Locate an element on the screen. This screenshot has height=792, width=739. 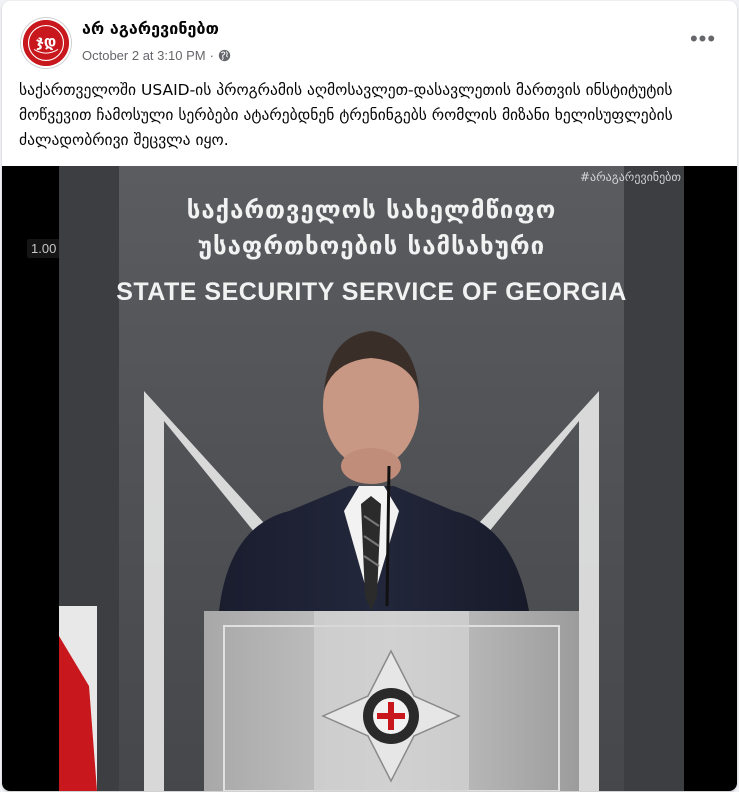
more-options-icon: ••• is located at coordinates (703, 38).